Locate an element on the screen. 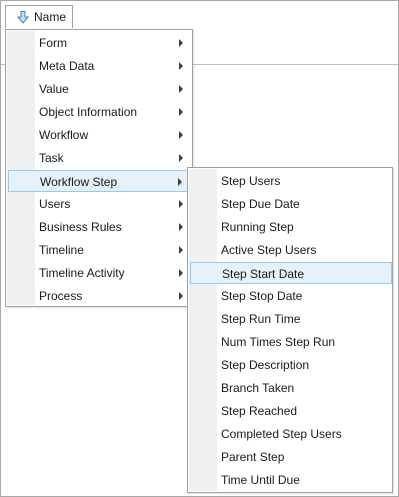  submenu-item-label: Step Reached is located at coordinates (259, 411).